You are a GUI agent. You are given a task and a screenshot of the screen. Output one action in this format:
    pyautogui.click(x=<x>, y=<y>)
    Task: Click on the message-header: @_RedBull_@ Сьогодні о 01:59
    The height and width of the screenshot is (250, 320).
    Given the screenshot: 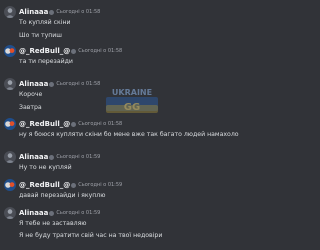 What is the action you would take?
    pyautogui.click(x=70, y=184)
    